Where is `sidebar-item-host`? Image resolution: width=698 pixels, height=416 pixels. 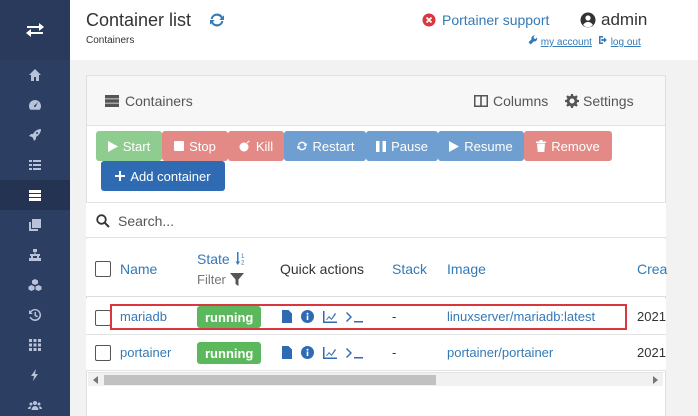
sidebar-item-host is located at coordinates (35, 345).